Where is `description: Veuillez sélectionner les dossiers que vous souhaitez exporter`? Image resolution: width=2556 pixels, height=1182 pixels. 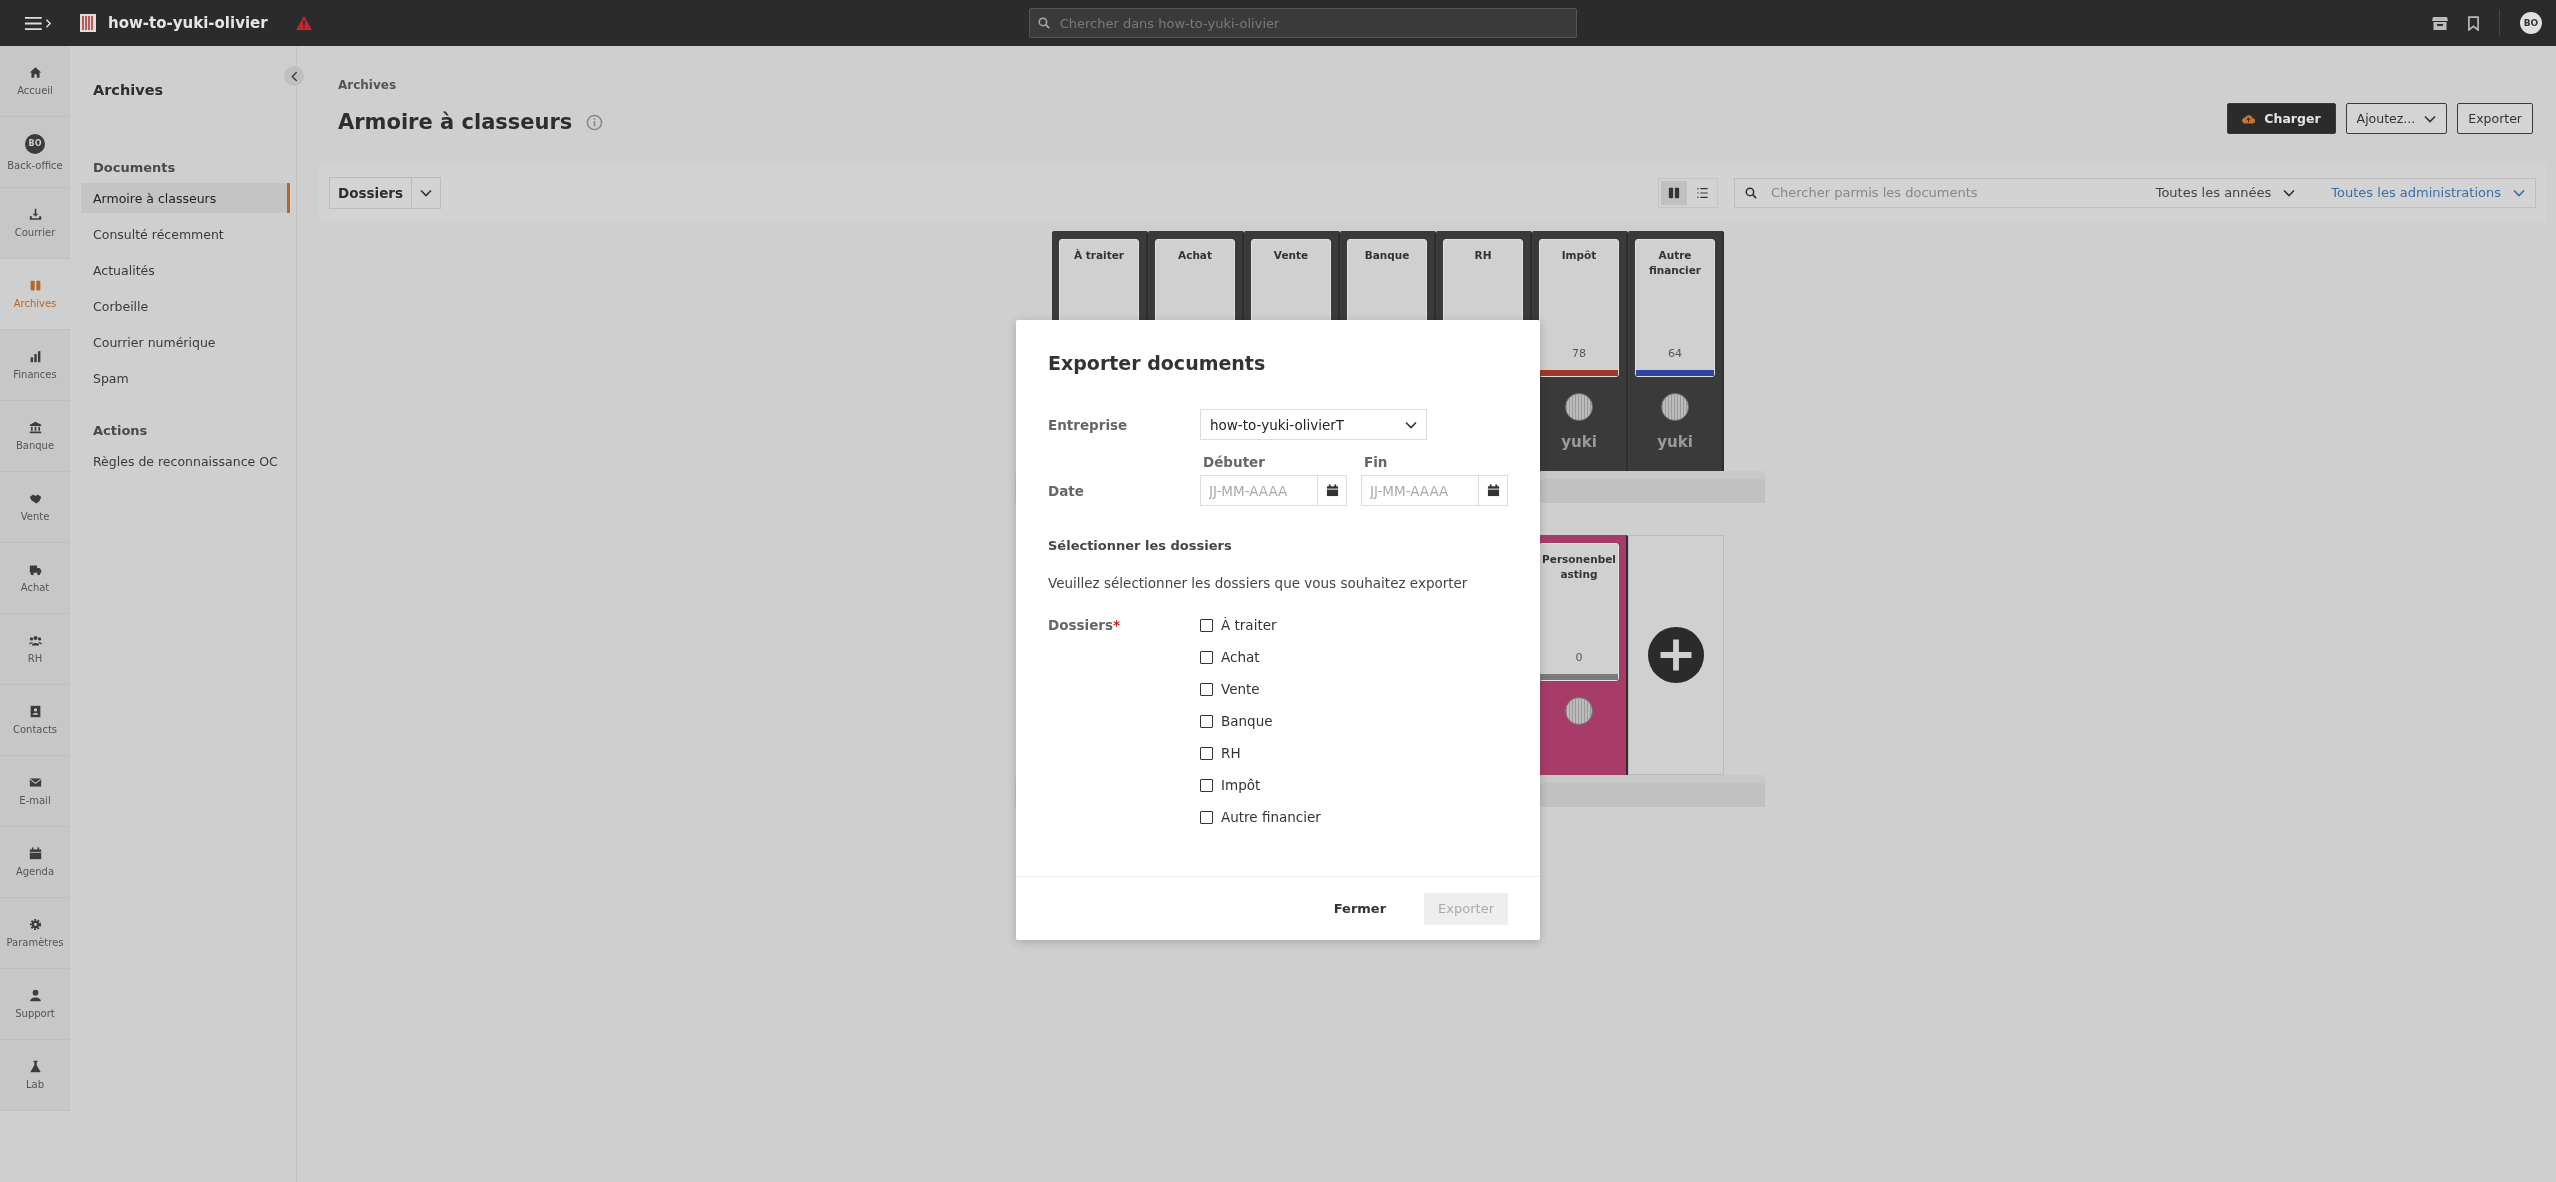 description: Veuillez sélectionner les dossiers que vous souhaitez exporter is located at coordinates (1258, 583).